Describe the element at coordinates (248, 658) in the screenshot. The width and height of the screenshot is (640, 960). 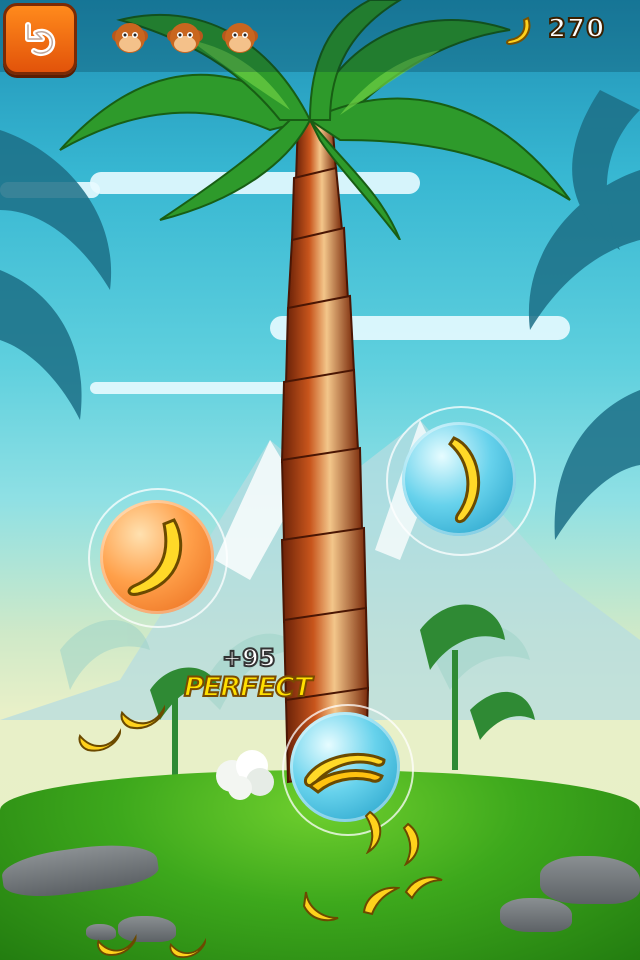
I see `points-popup: +95` at that location.